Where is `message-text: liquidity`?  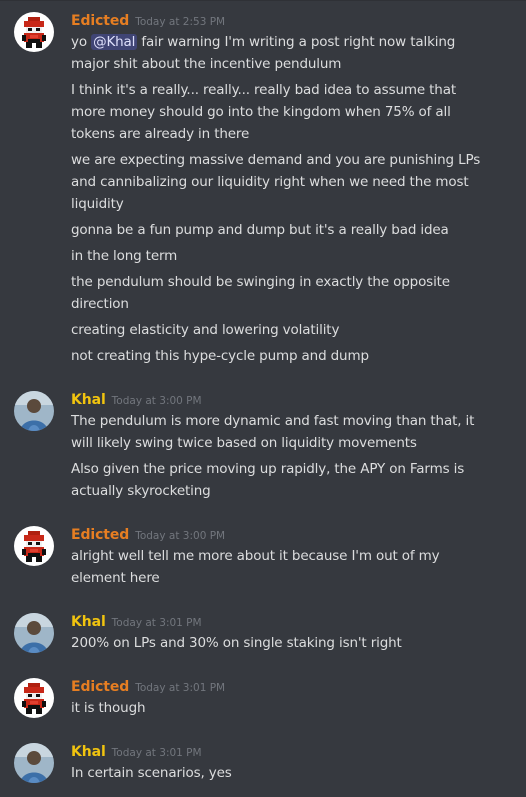
message-text: liquidity is located at coordinates (97, 204).